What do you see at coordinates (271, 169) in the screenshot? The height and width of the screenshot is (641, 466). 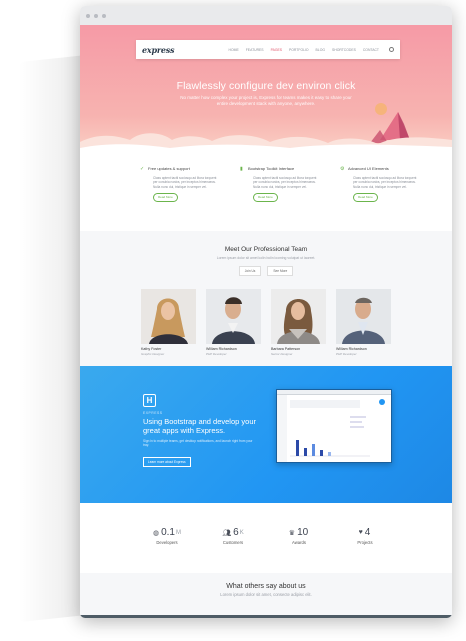 I see `feature-title: Bootstrap Toolkit Interface` at bounding box center [271, 169].